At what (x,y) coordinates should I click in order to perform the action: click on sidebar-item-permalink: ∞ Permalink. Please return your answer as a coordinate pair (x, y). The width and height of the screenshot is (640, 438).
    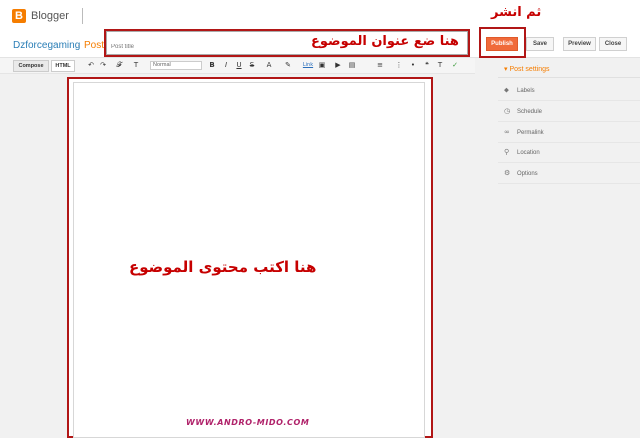
    Looking at the image, I should click on (524, 132).